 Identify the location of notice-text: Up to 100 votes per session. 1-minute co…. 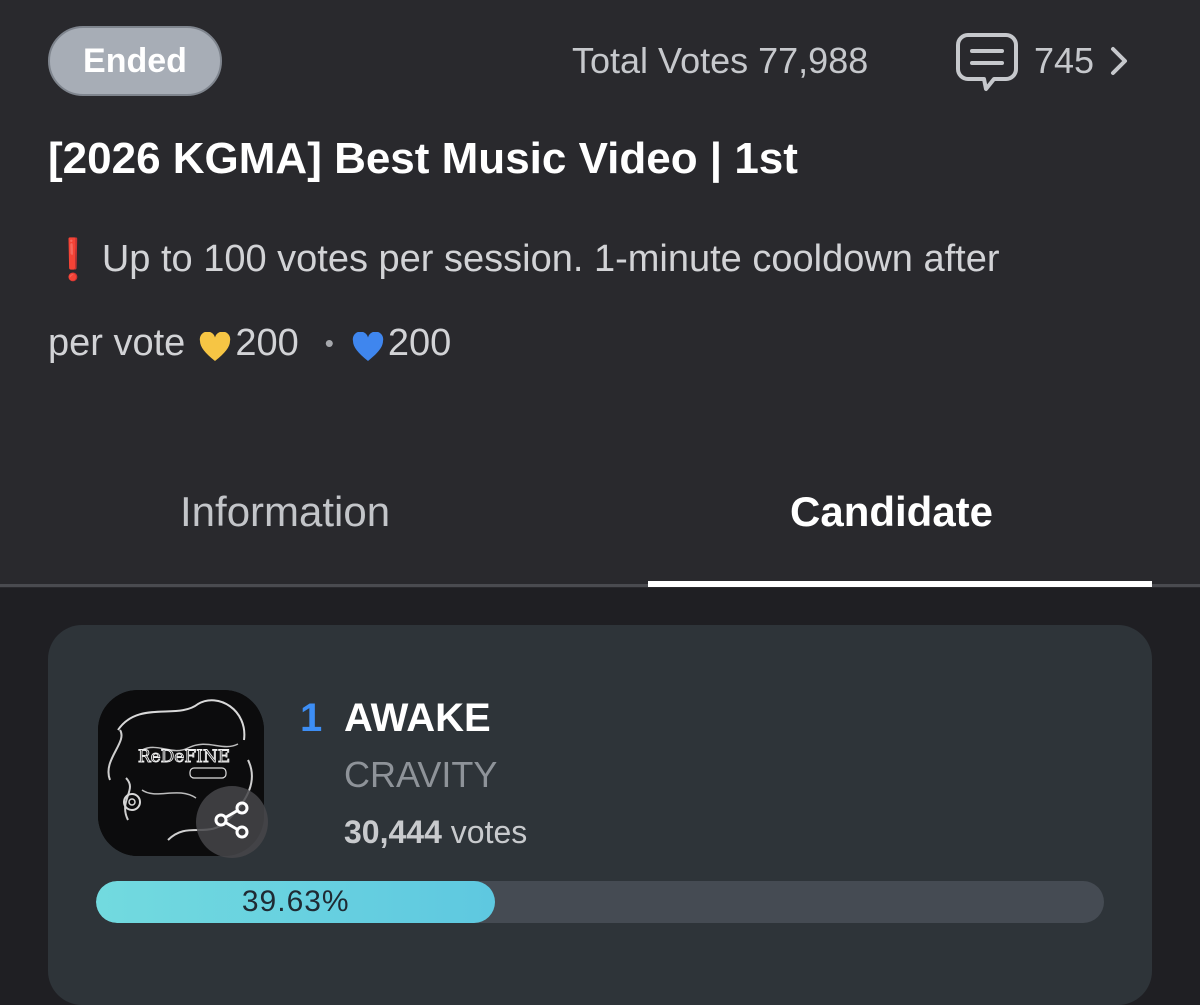
(550, 259).